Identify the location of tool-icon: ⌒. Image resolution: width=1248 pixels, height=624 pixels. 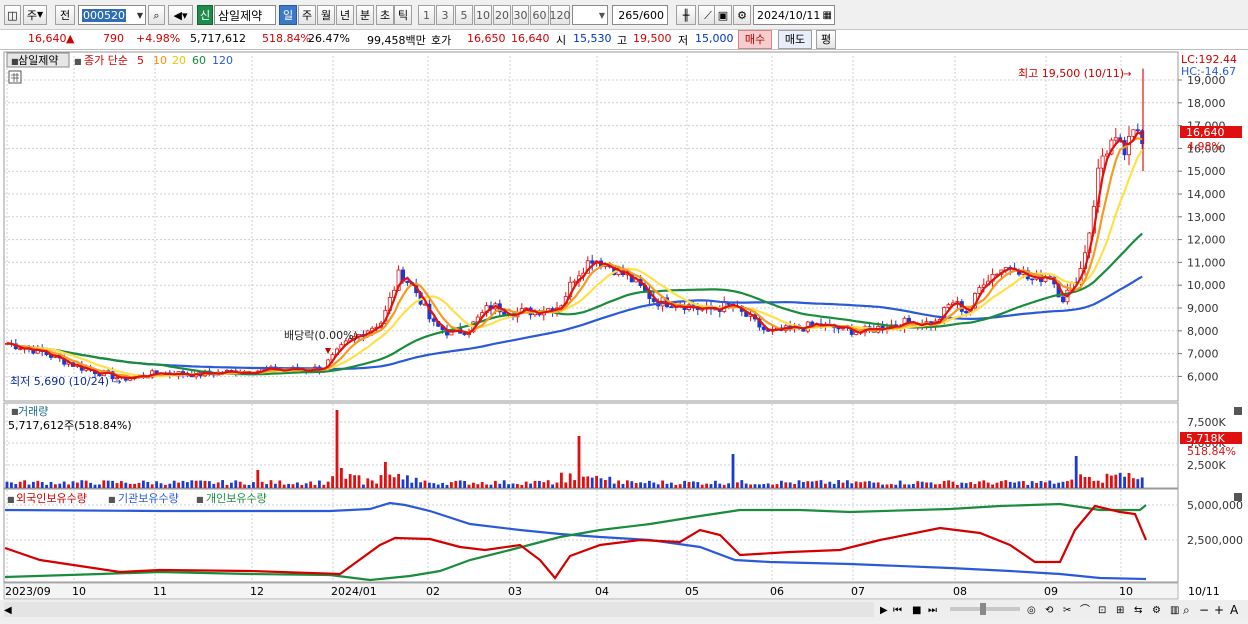
(1085, 610).